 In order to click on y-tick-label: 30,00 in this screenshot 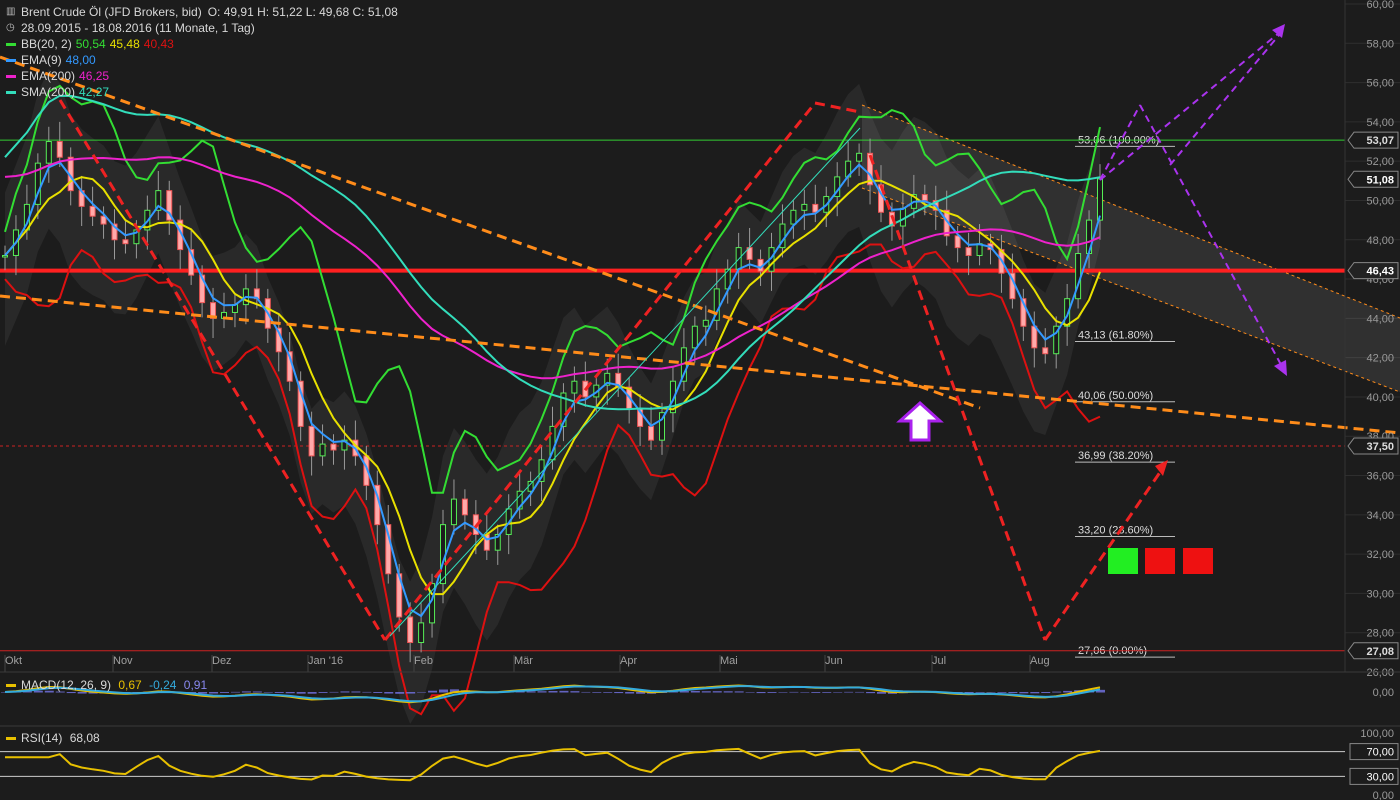, I will do `click(1380, 594)`.